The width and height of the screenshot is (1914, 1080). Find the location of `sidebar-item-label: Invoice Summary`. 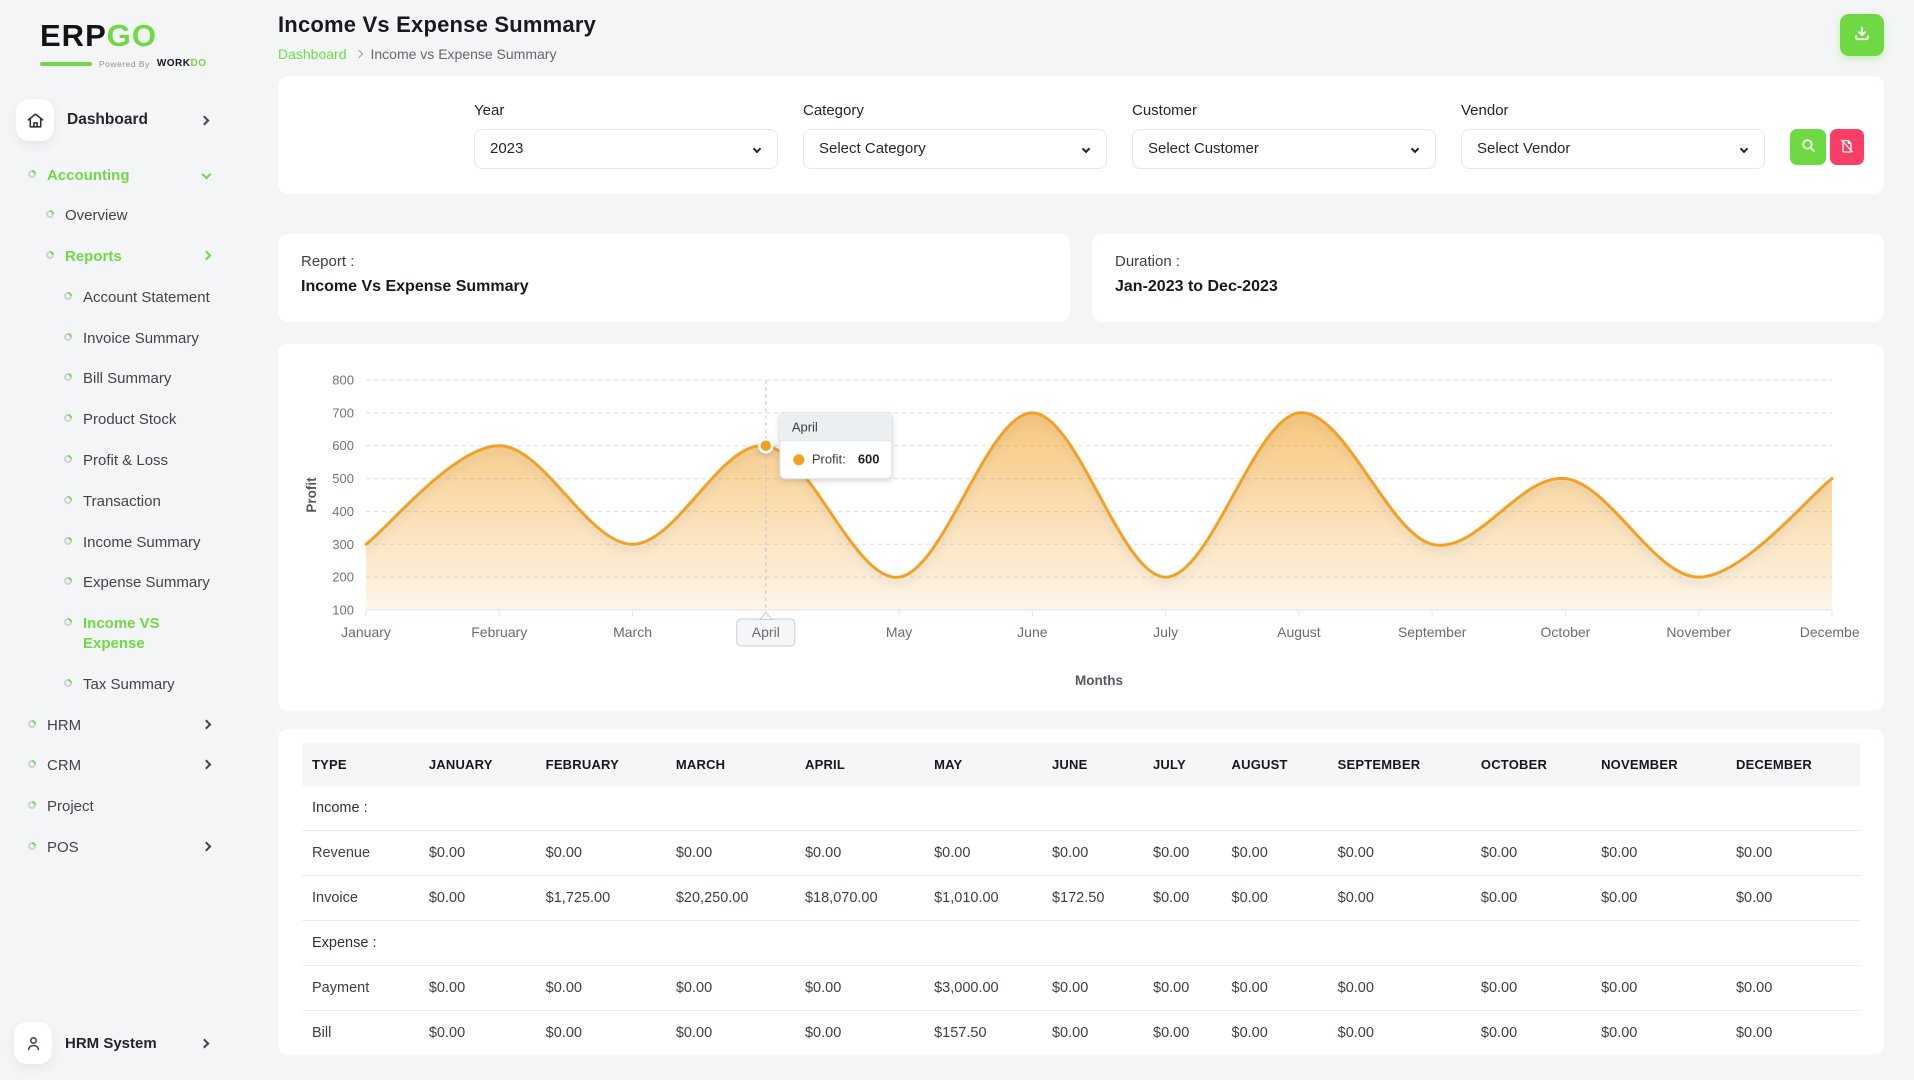

sidebar-item-label: Invoice Summary is located at coordinates (141, 338).